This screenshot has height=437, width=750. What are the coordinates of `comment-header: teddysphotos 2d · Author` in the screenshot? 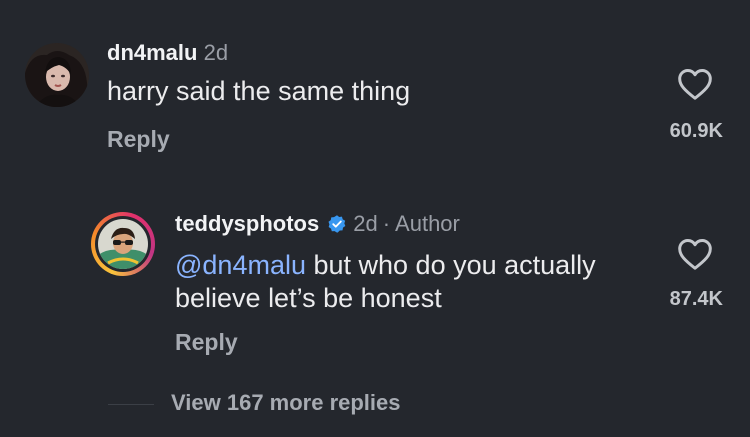 It's located at (317, 224).